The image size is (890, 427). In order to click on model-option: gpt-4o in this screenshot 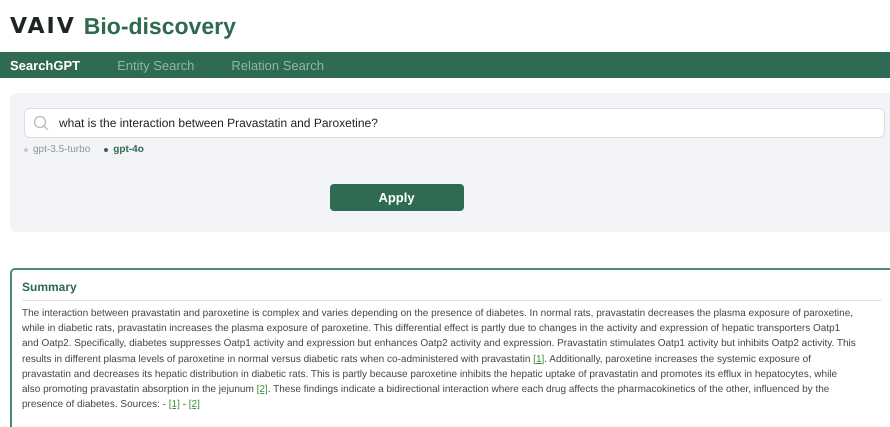, I will do `click(124, 149)`.